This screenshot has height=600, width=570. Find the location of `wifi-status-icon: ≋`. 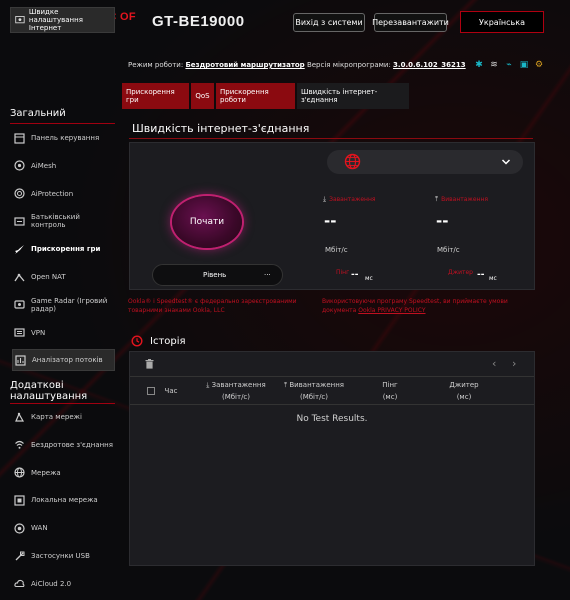

wifi-status-icon: ≋ is located at coordinates (494, 65).